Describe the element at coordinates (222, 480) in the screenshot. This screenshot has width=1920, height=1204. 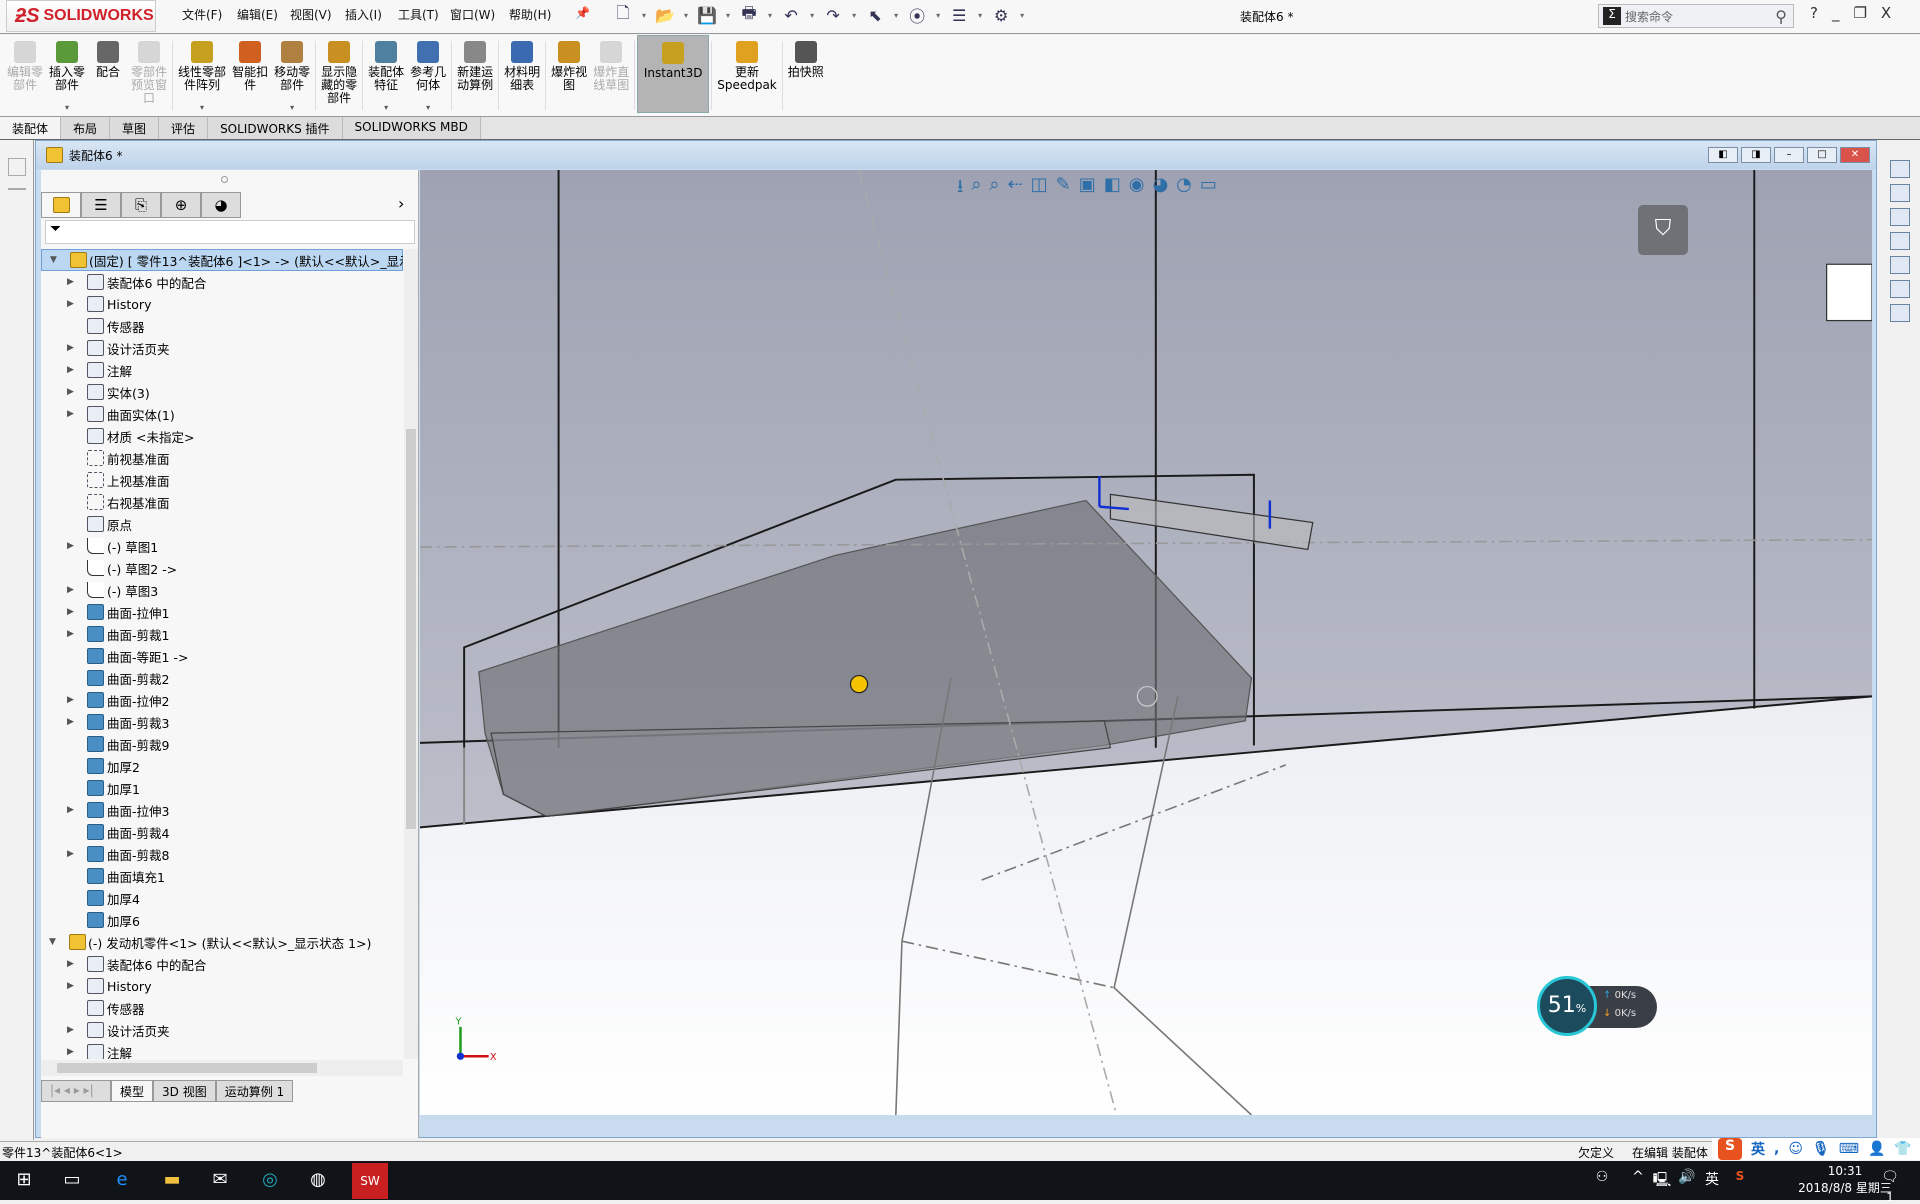
I see `tree-item: 上视基准面` at that location.